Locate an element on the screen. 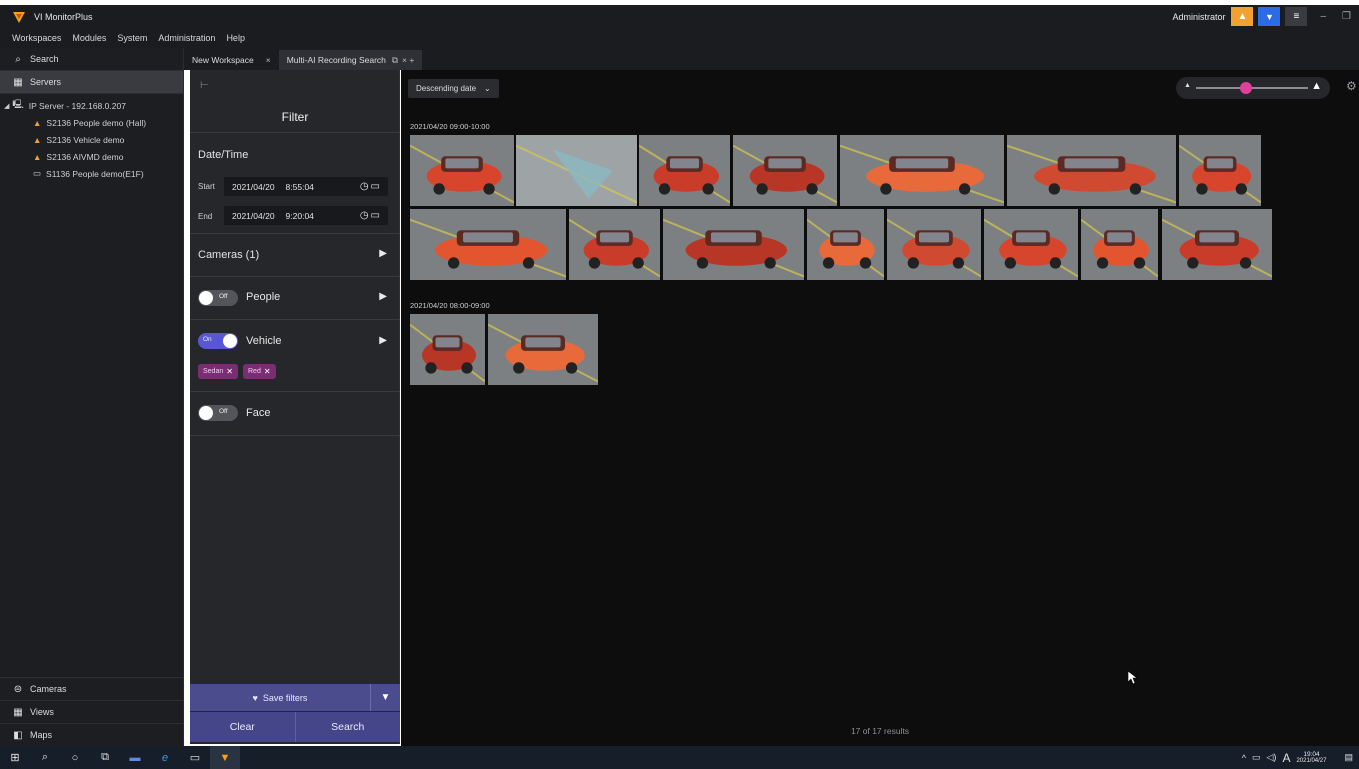 This screenshot has width=1359, height=769. cameras-filter: Cameras (1) is located at coordinates (228, 255).